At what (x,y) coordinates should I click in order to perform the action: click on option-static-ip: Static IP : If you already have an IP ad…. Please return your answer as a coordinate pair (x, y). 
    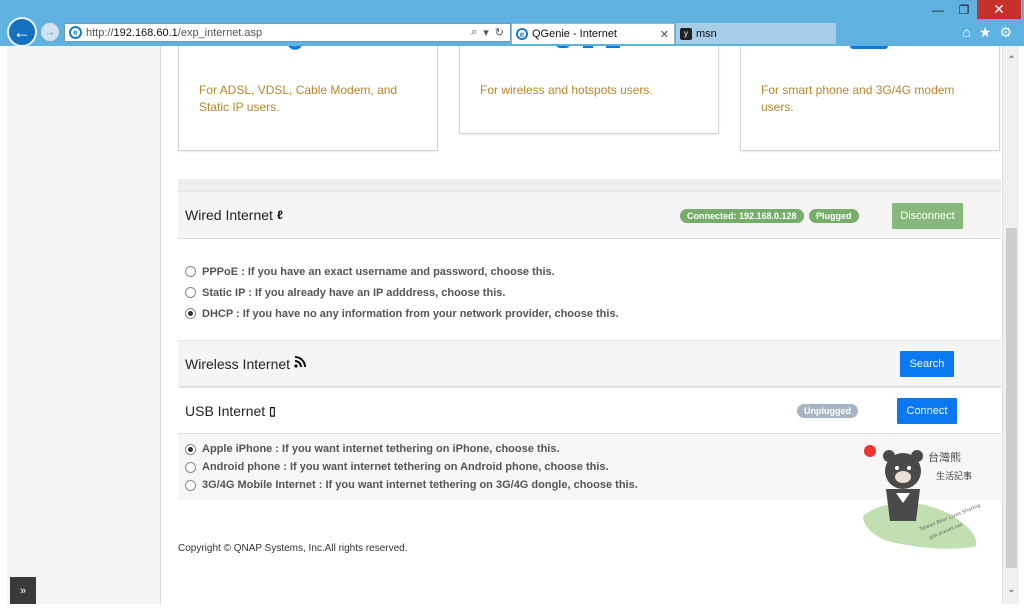
    Looking at the image, I should click on (402, 292).